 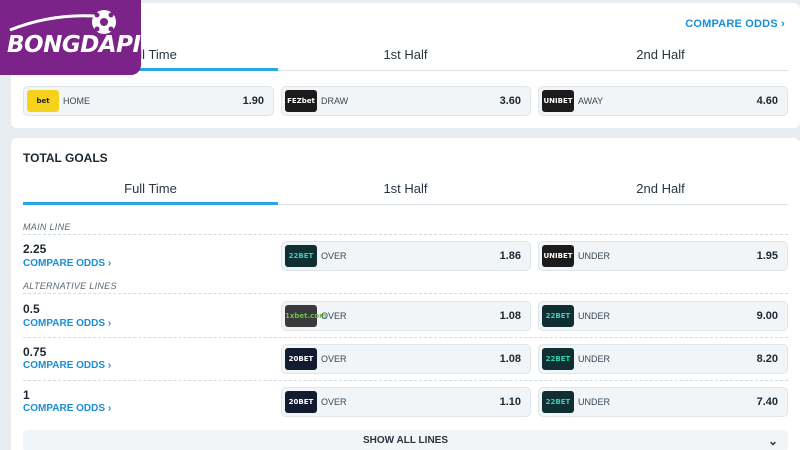 I want to click on show-all-lines-label: SHOW ALL LINES, so click(x=405, y=440).